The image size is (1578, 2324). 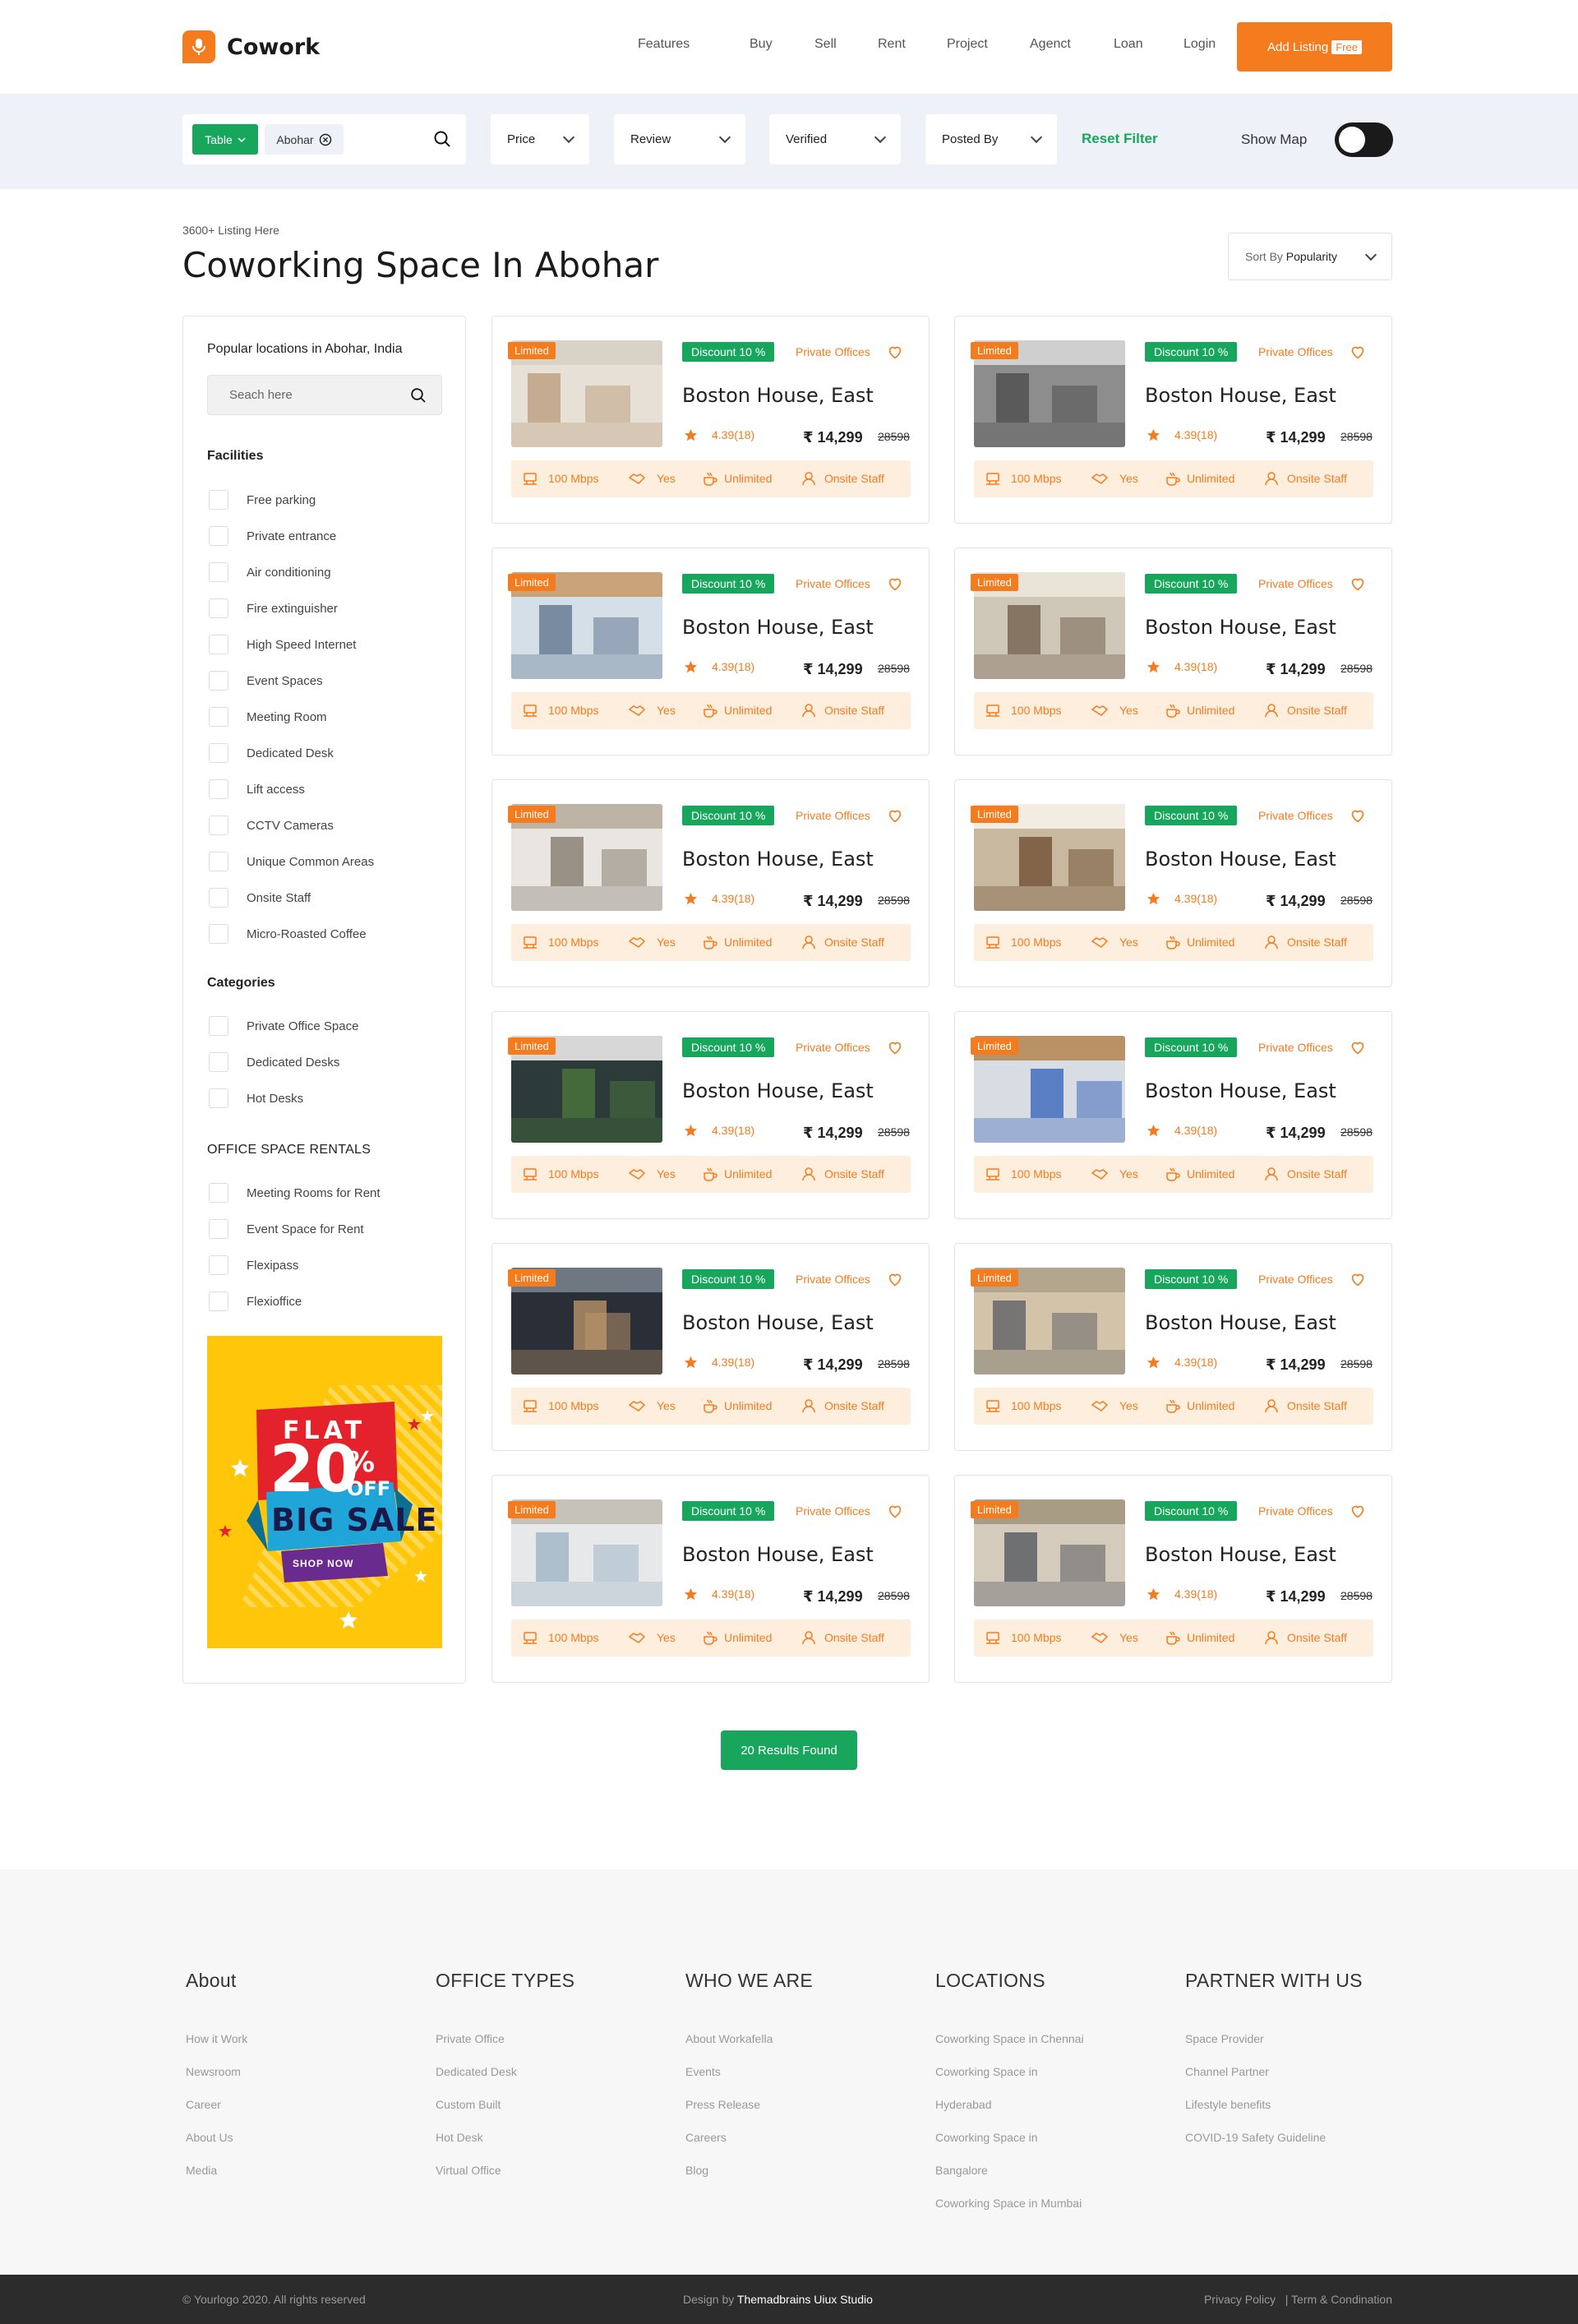 I want to click on checkbox-option: Micro-Roasted Coffee, so click(x=288, y=934).